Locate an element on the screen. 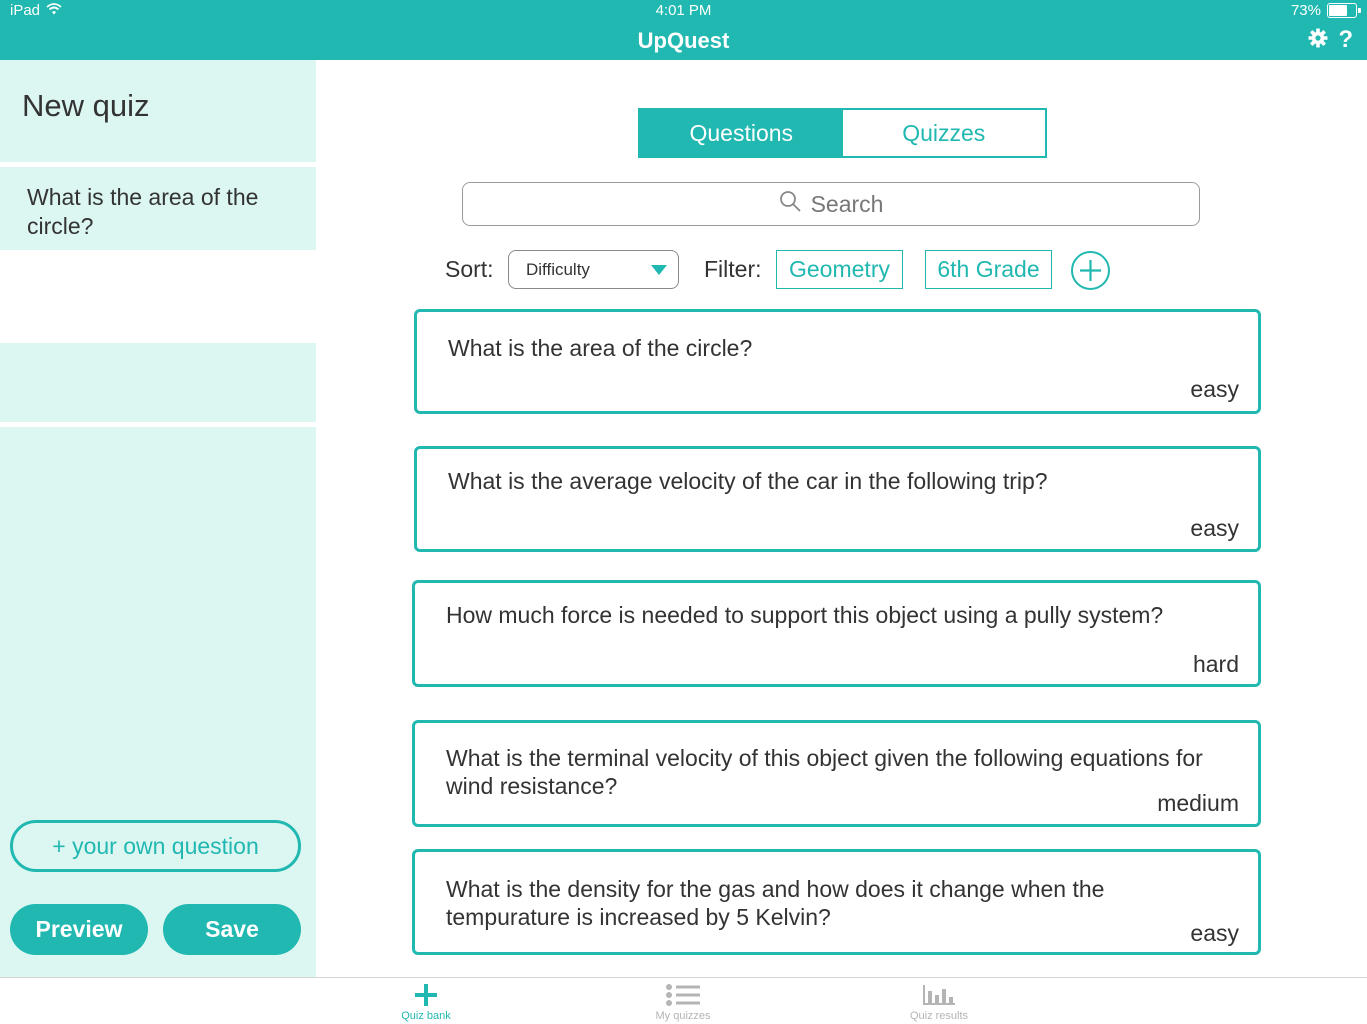  preview-button: Preview is located at coordinates (79, 929).